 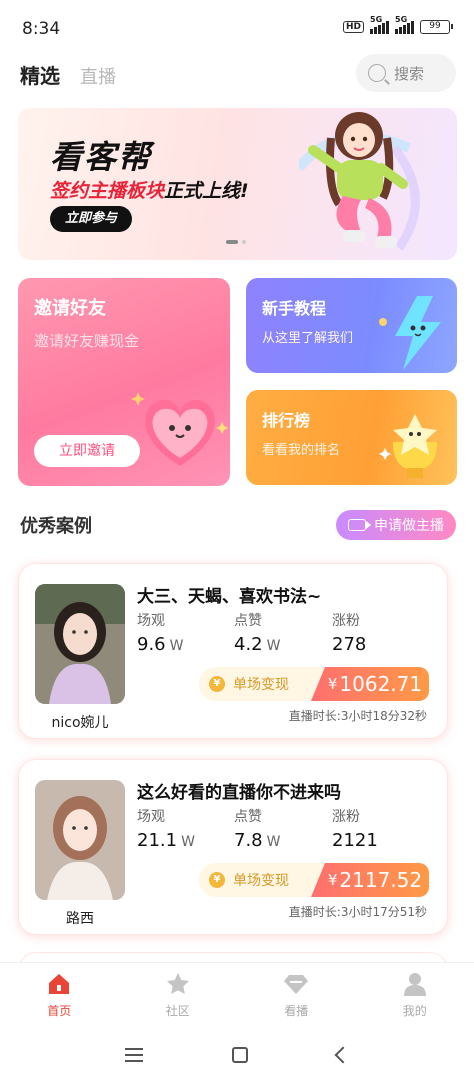 I want to click on likes-value: 4.2, so click(x=248, y=644).